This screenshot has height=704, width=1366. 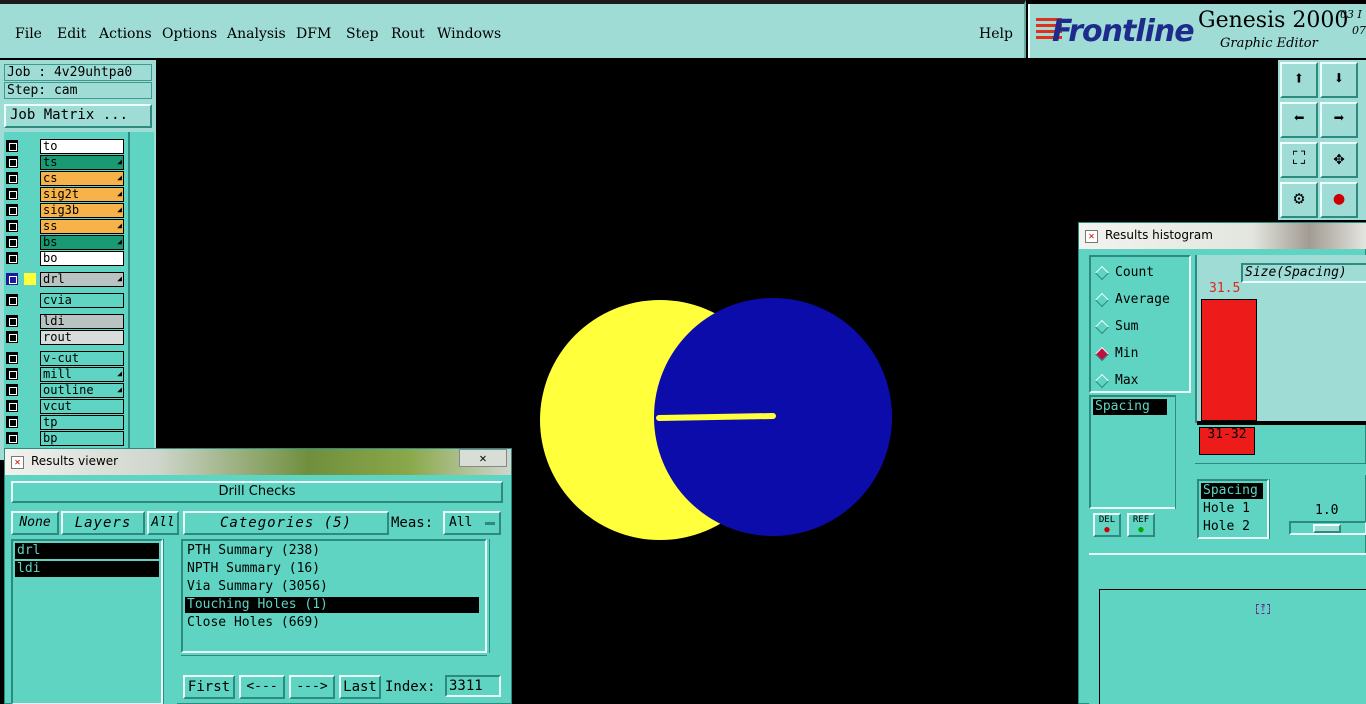 I want to click on list-item: ldi, so click(x=87, y=569).